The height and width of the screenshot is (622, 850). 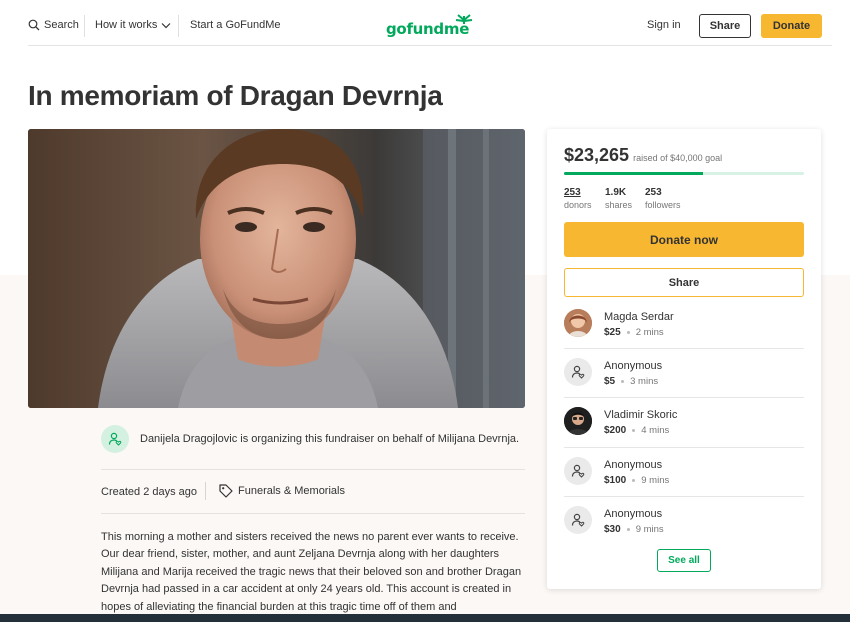 I want to click on progress-bar, so click(x=684, y=173).